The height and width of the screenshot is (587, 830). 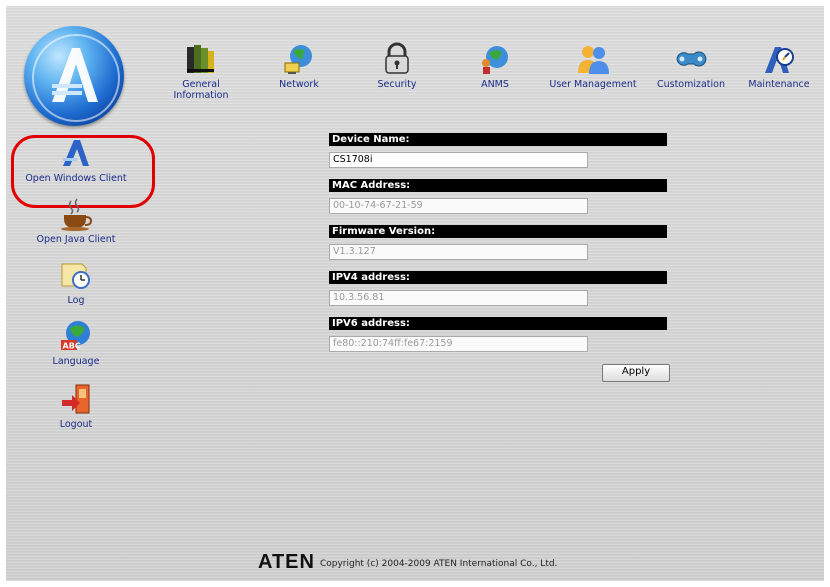 What do you see at coordinates (458, 160) in the screenshot?
I see `device-name-input: CS1708i` at bounding box center [458, 160].